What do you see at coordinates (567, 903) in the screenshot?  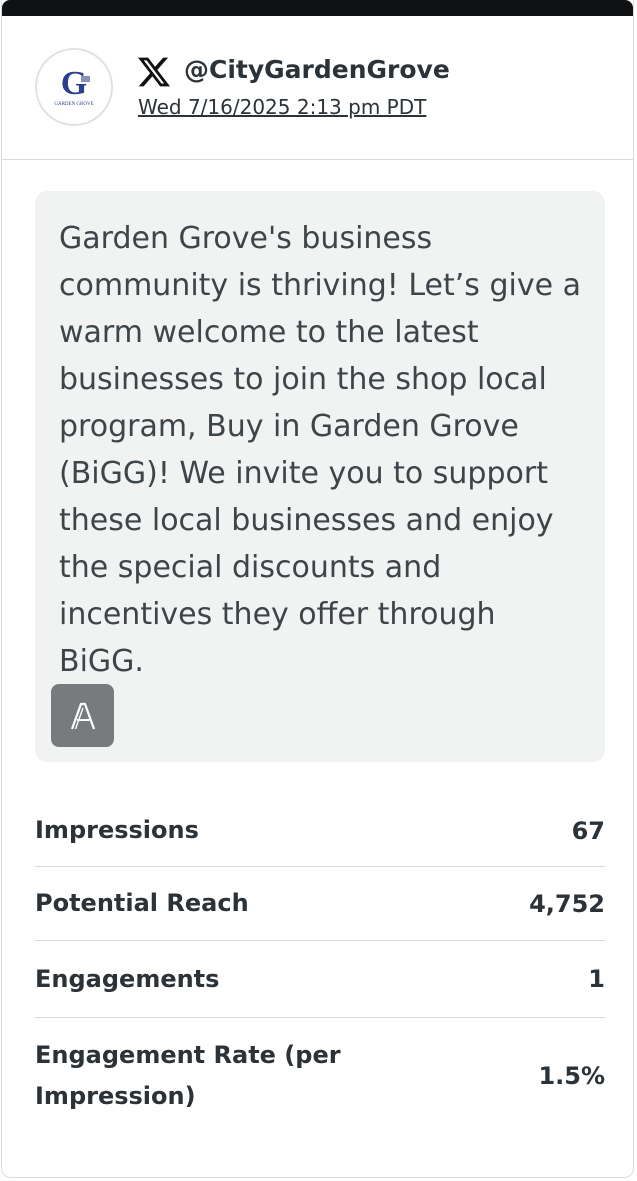 I see `metric-value: 4,752` at bounding box center [567, 903].